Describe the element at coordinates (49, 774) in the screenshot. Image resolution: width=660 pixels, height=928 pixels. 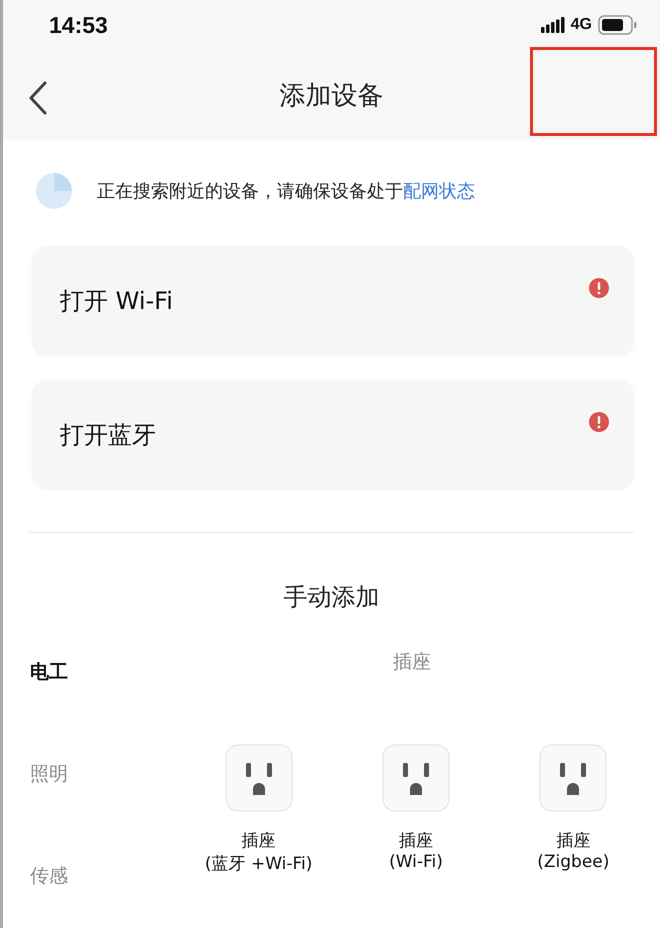
I see `category-tab: 照明` at that location.